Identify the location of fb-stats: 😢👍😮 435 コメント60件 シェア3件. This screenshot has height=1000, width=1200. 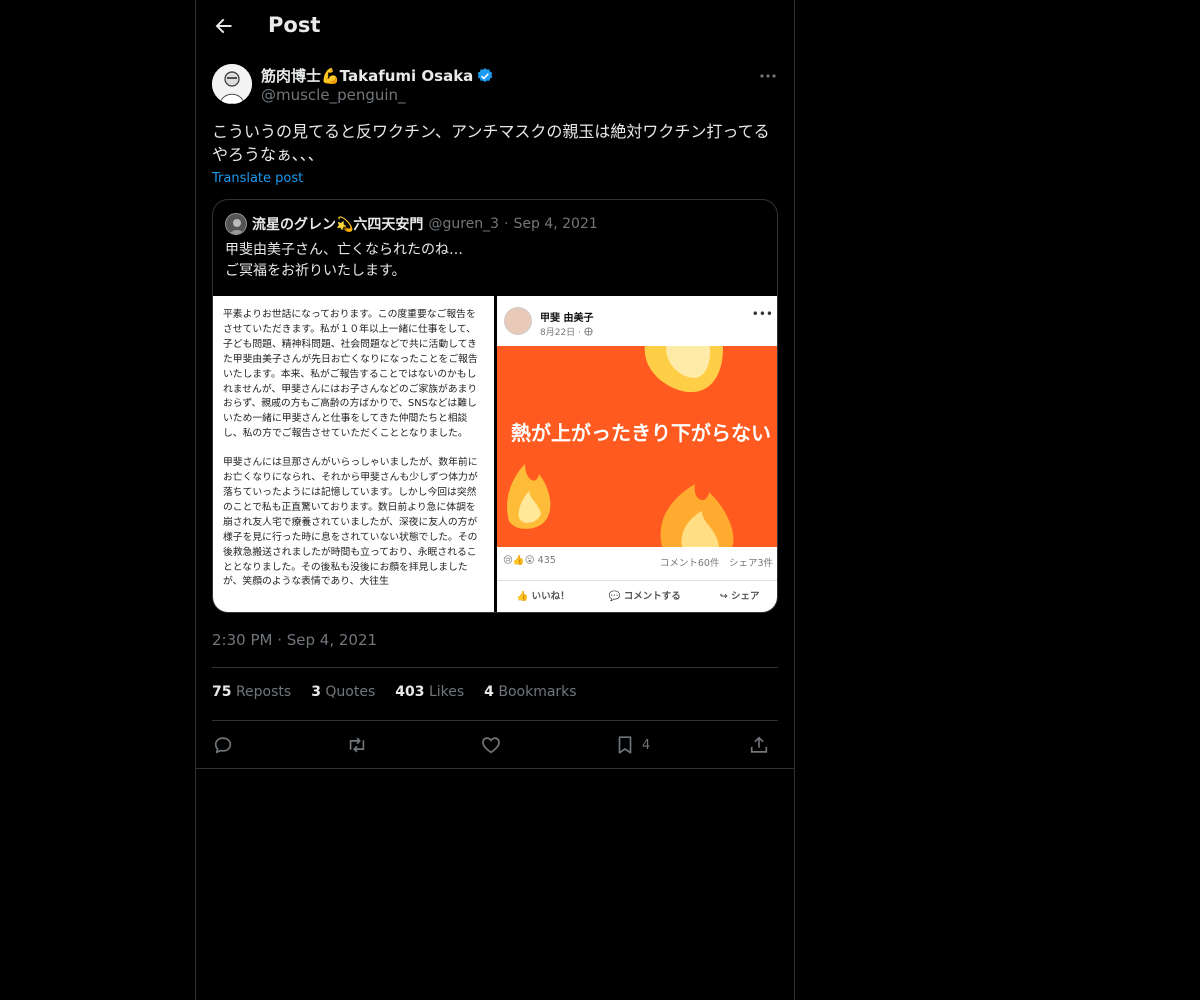
(637, 561).